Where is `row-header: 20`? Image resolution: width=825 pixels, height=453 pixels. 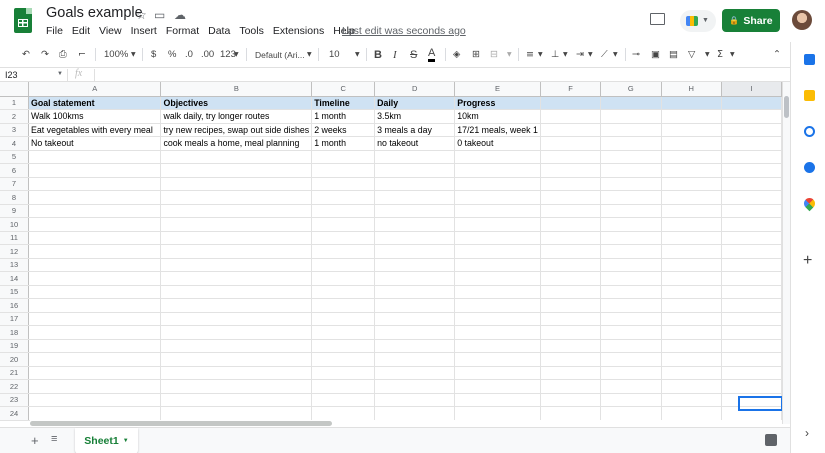
row-header: 20 is located at coordinates (15, 359).